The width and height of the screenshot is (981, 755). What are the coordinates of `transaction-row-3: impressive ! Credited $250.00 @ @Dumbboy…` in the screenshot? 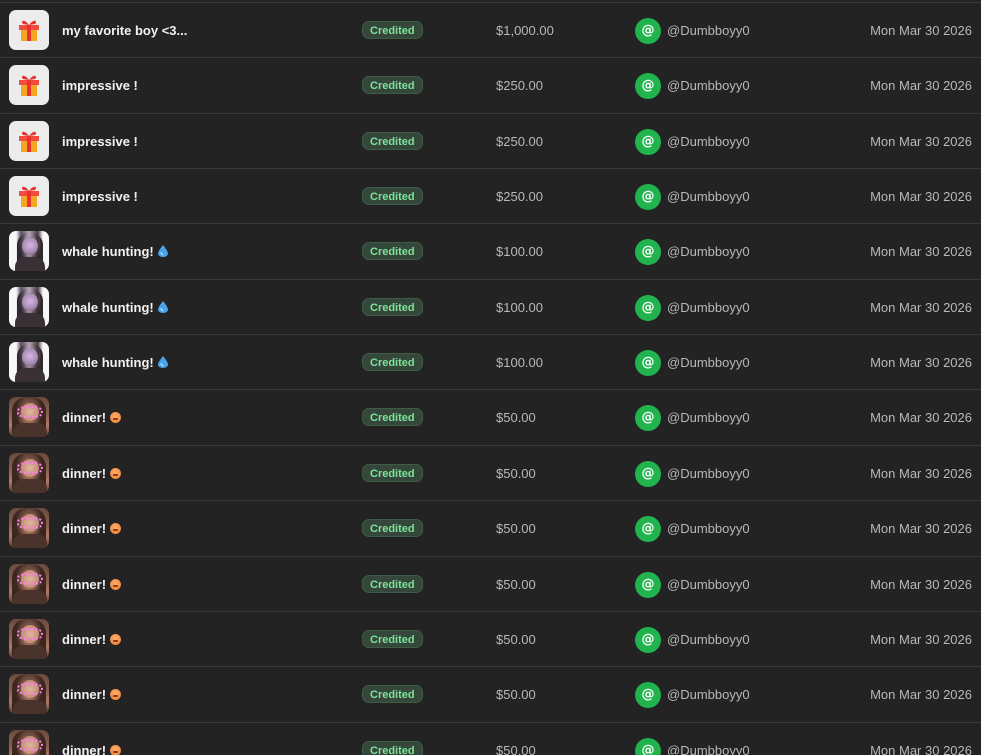 It's located at (490, 140).